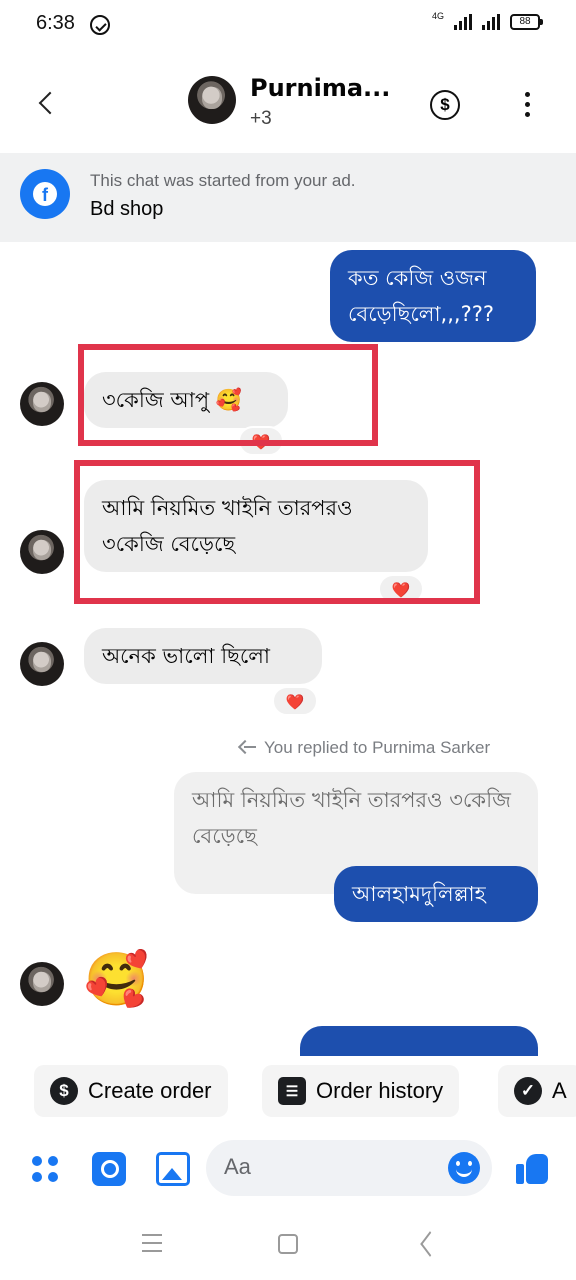 Image resolution: width=576 pixels, height=1280 pixels. I want to click on gallery-icon, so click(173, 1169).